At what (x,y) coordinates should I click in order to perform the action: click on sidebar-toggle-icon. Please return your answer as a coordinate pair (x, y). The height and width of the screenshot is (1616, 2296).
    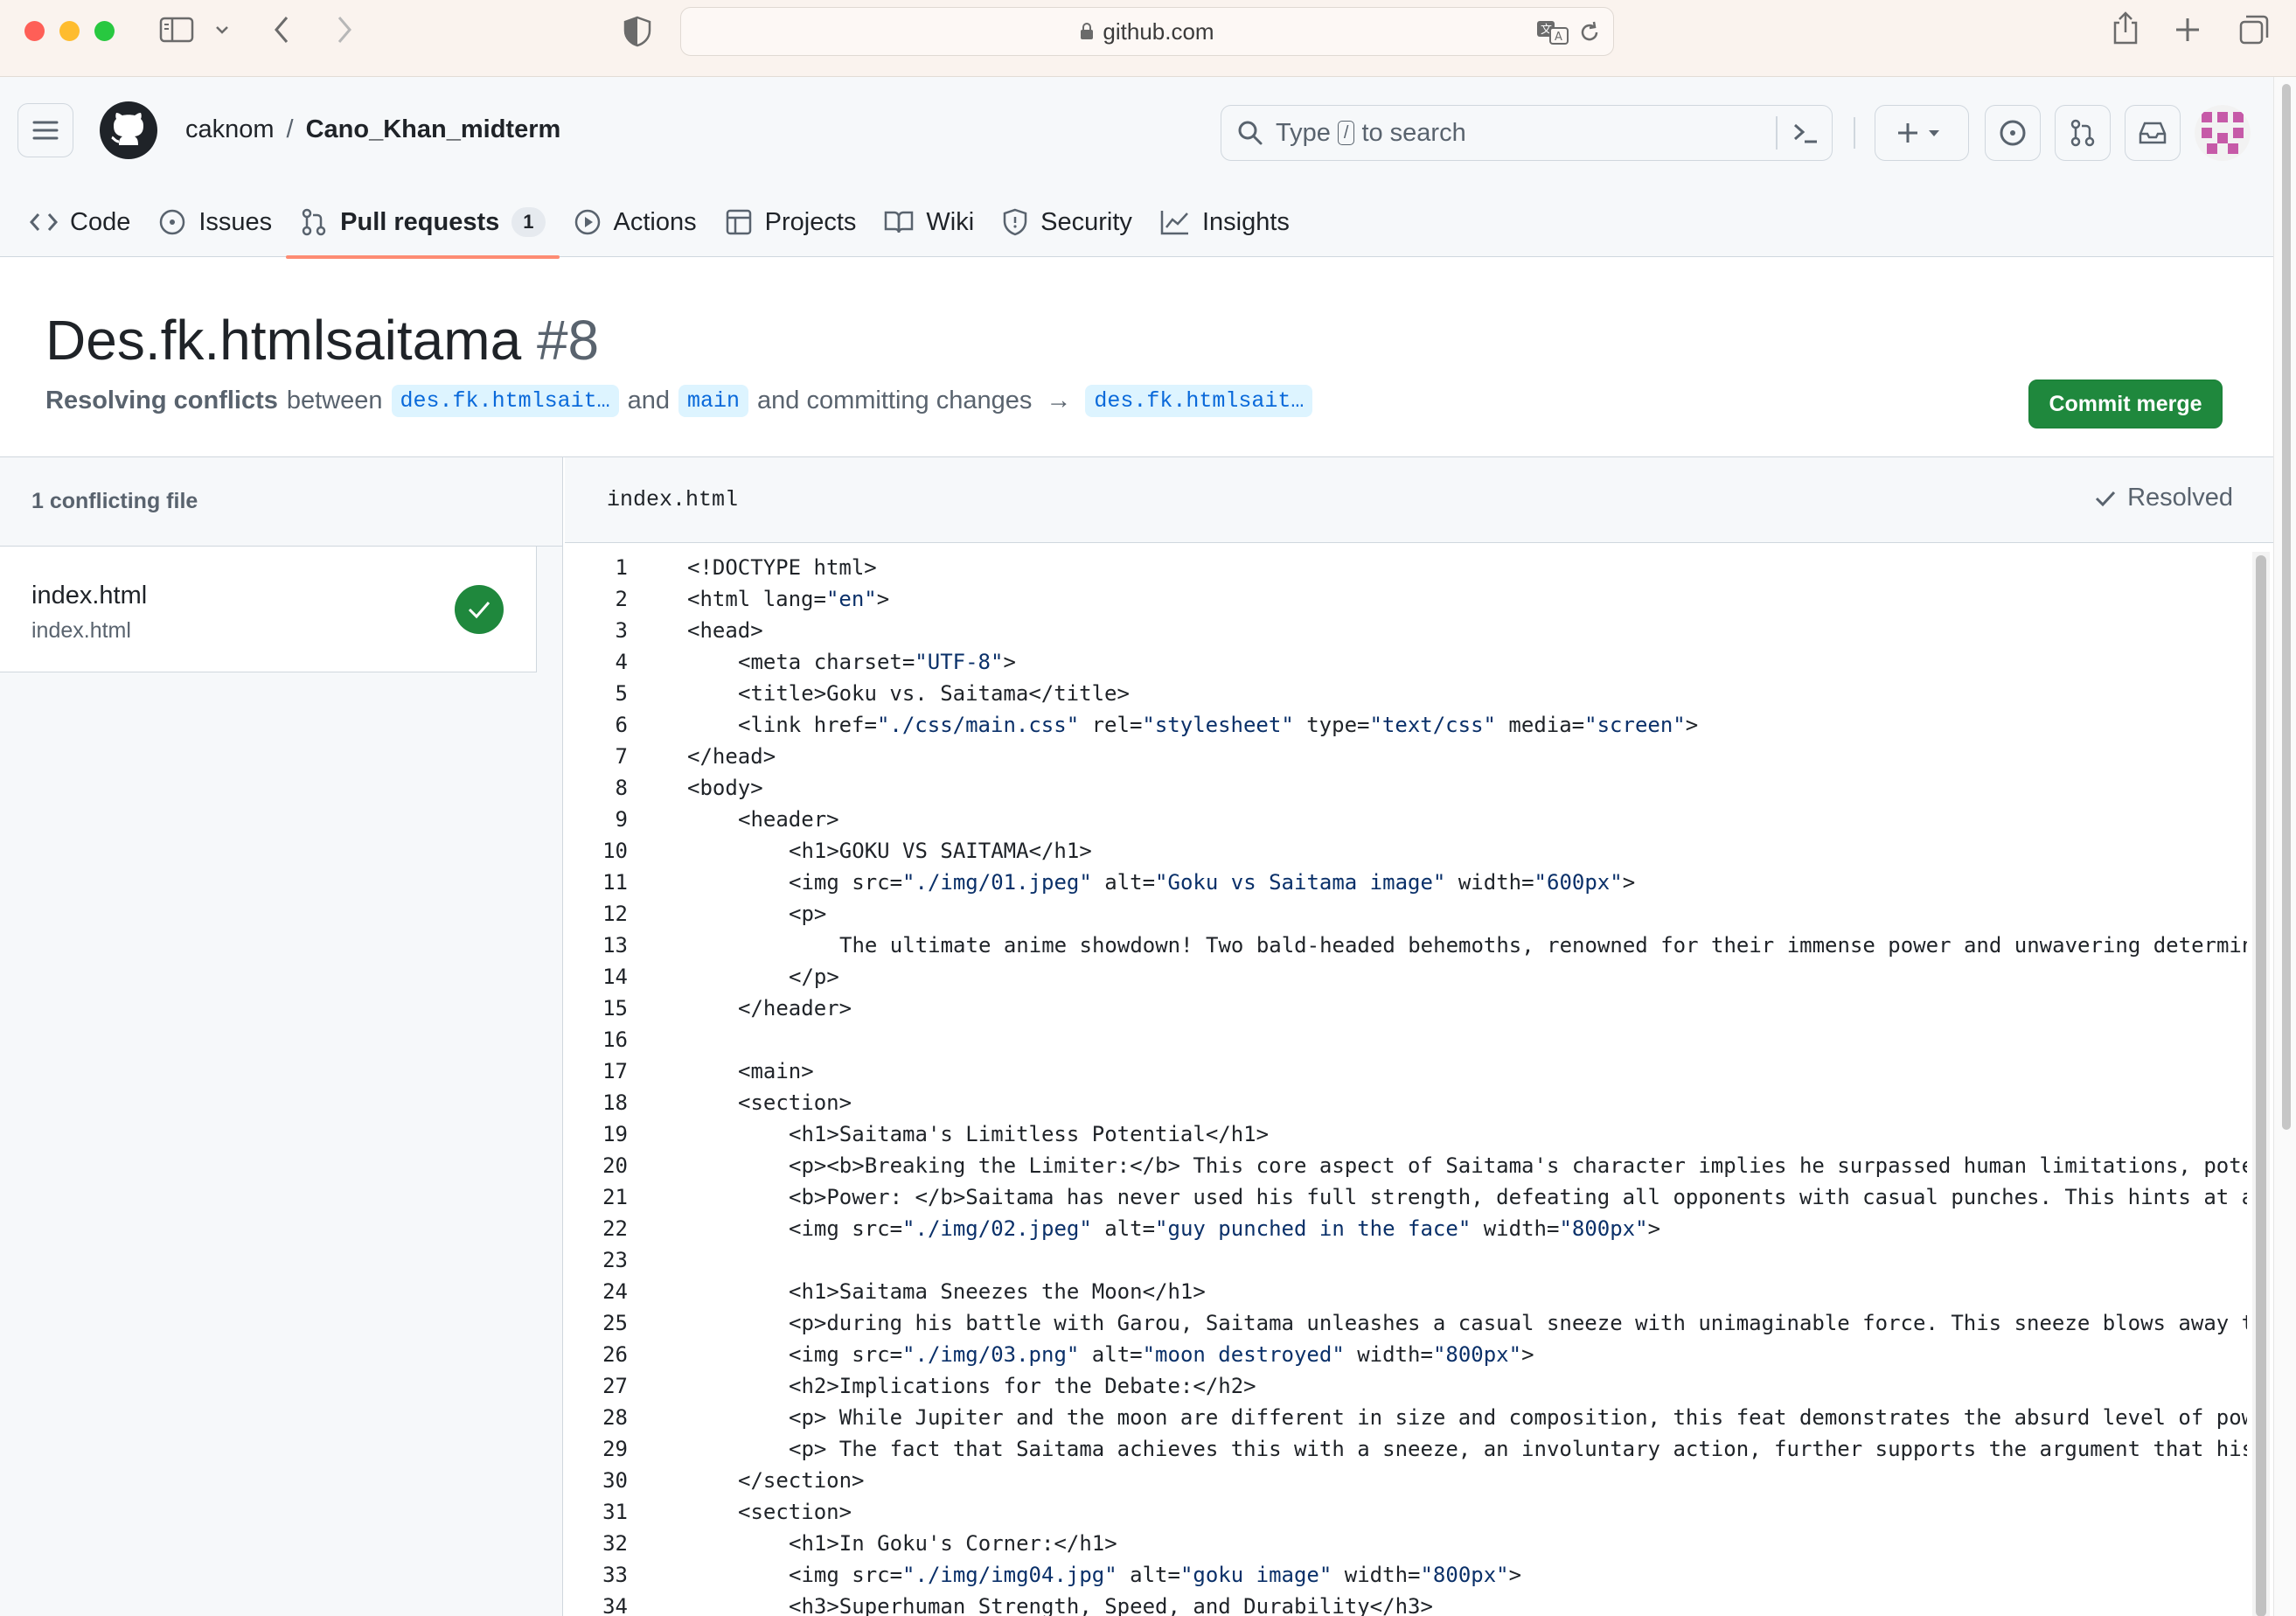
    Looking at the image, I should click on (177, 30).